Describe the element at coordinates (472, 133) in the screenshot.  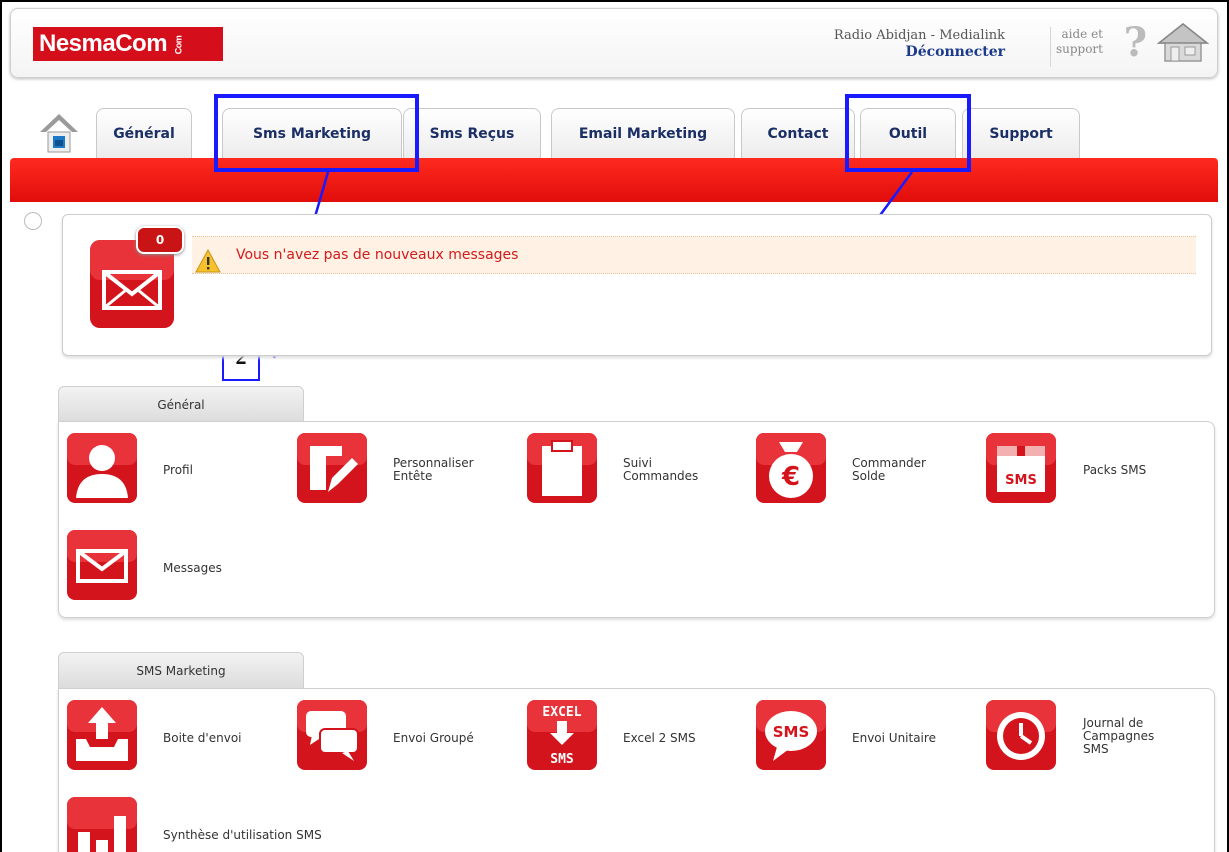
I see `tab-sms-recus: Sms Reçus` at that location.